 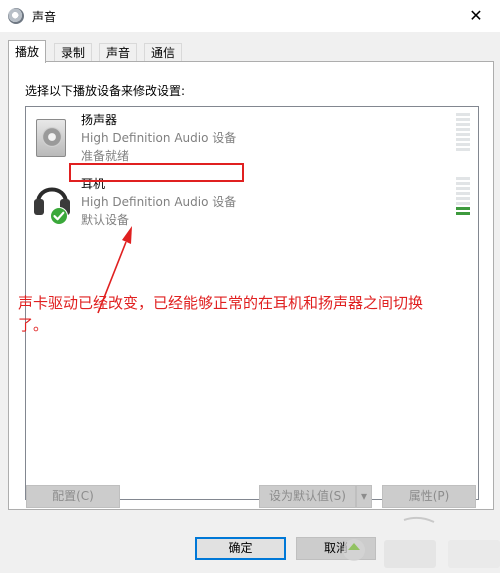 What do you see at coordinates (221, 314) in the screenshot?
I see `annotation-text: 声卡驱动已经改变，已经能够正常的在耳机和扬声器之间切换了。` at bounding box center [221, 314].